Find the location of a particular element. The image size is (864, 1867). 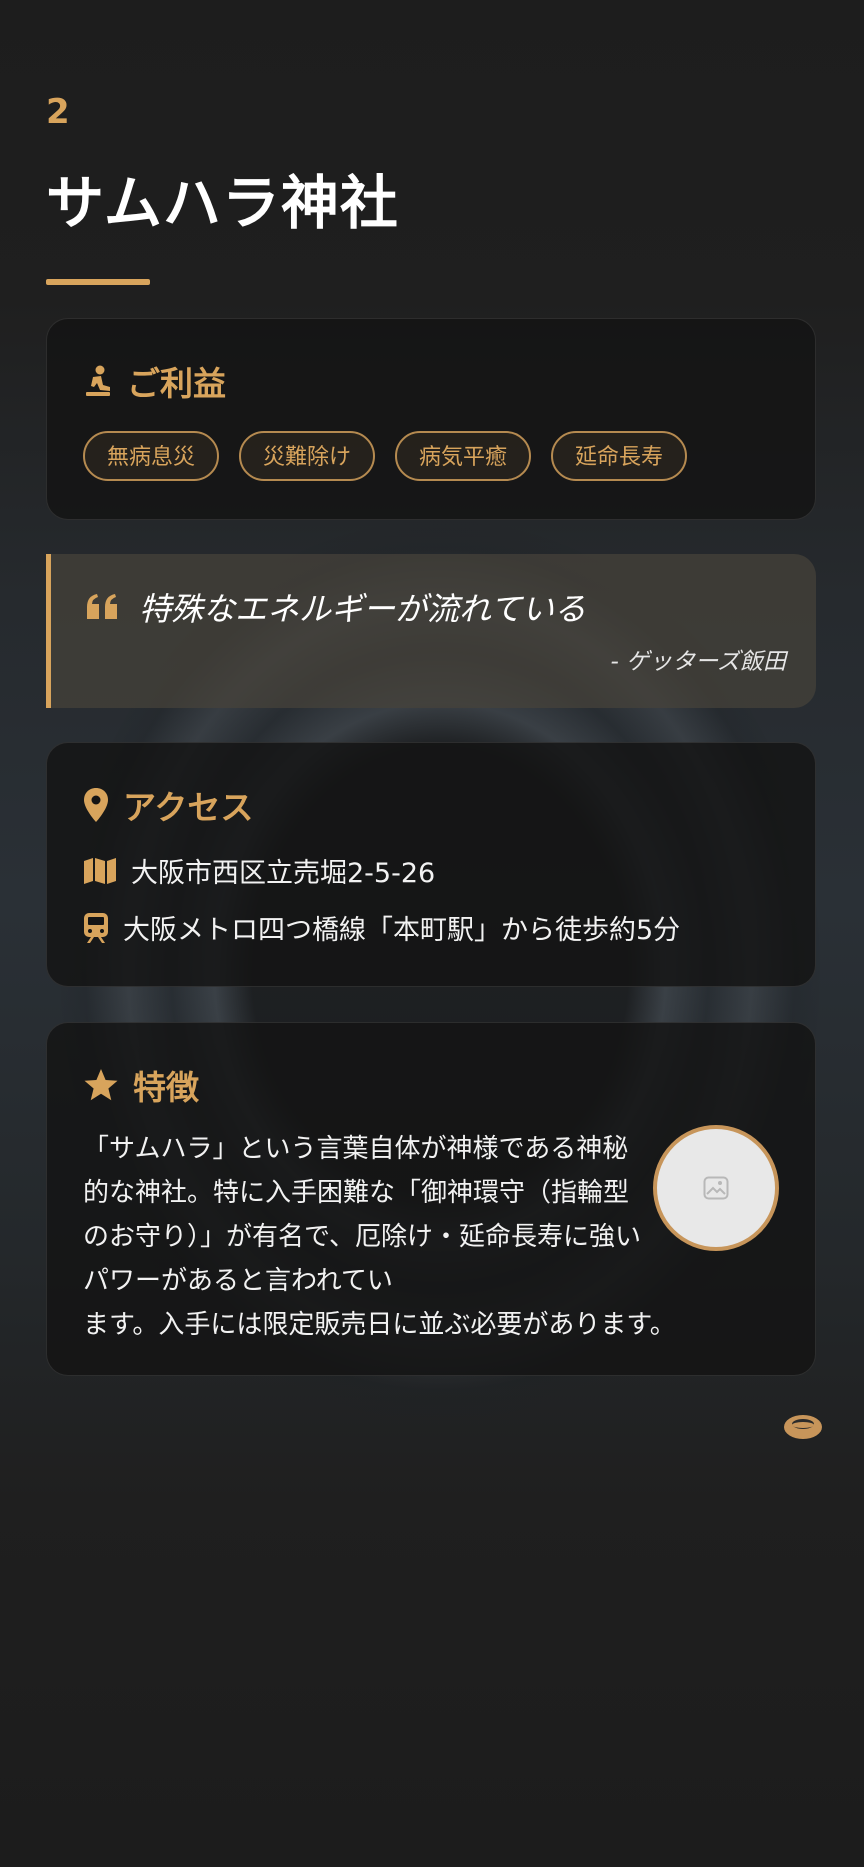

title-divider is located at coordinates (98, 282).